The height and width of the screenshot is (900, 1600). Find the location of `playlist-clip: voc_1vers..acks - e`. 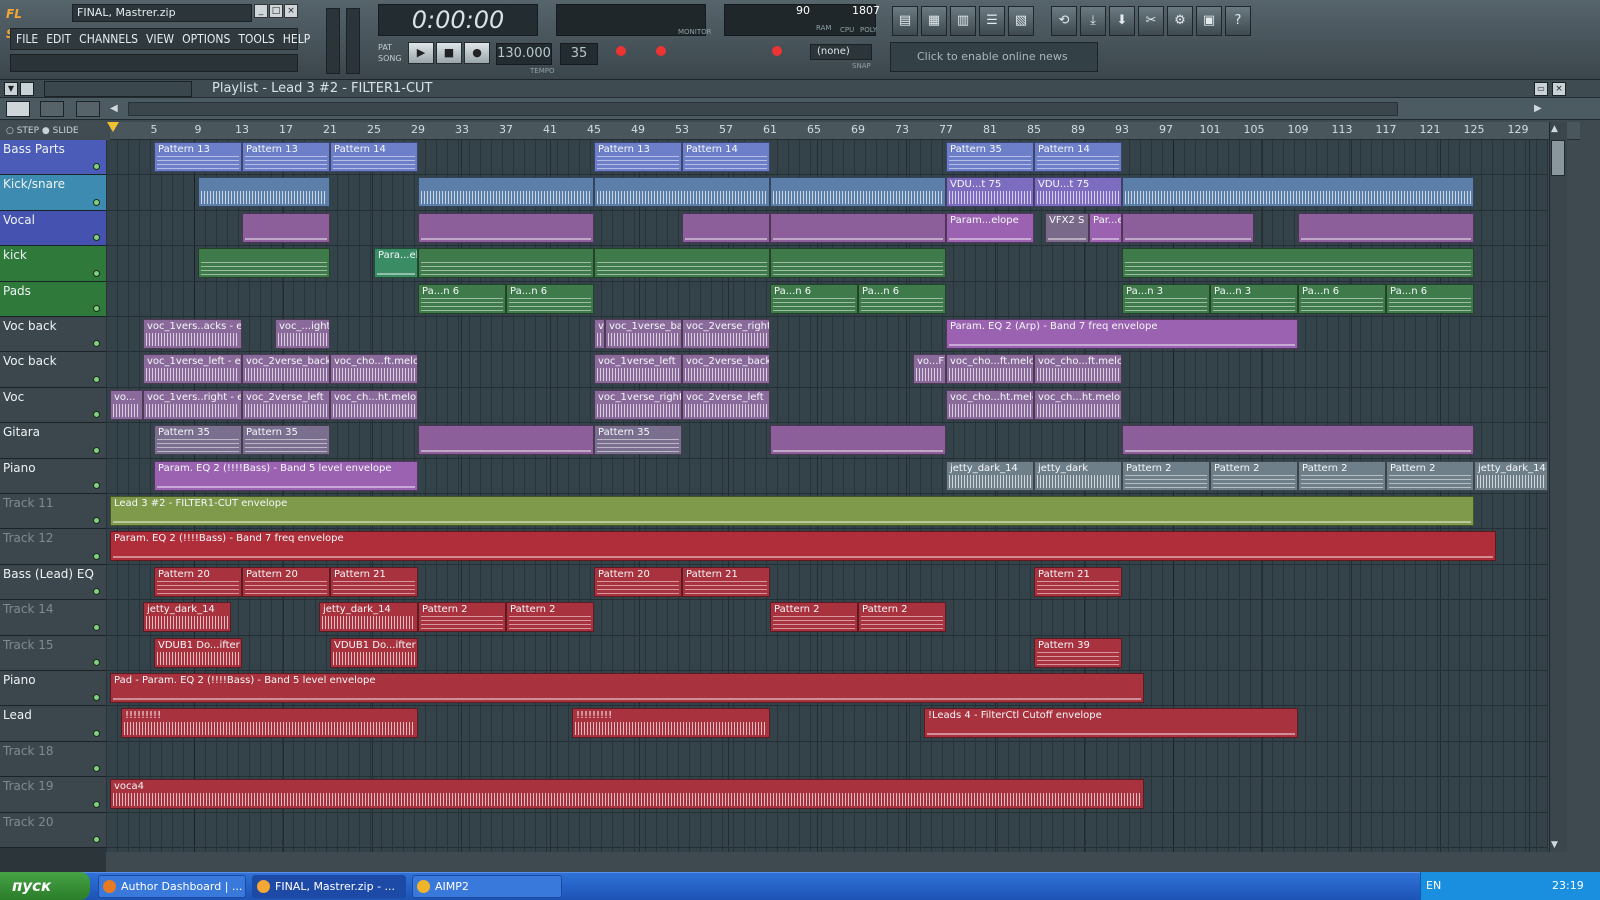

playlist-clip: voc_1vers..acks - e is located at coordinates (192, 334).